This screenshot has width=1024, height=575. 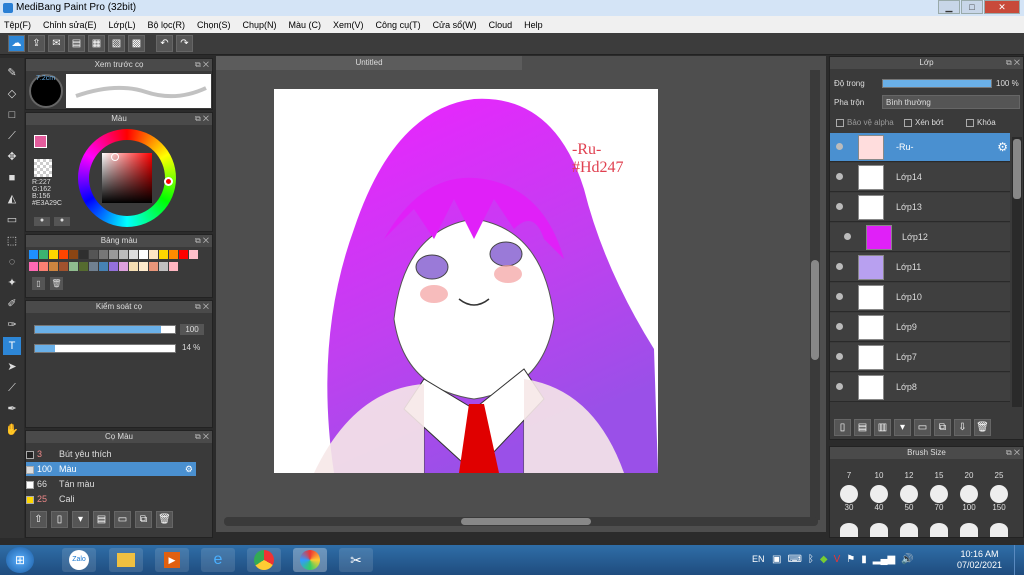 I want to click on menu-filter: Bộ lọc(R), so click(x=166, y=25).